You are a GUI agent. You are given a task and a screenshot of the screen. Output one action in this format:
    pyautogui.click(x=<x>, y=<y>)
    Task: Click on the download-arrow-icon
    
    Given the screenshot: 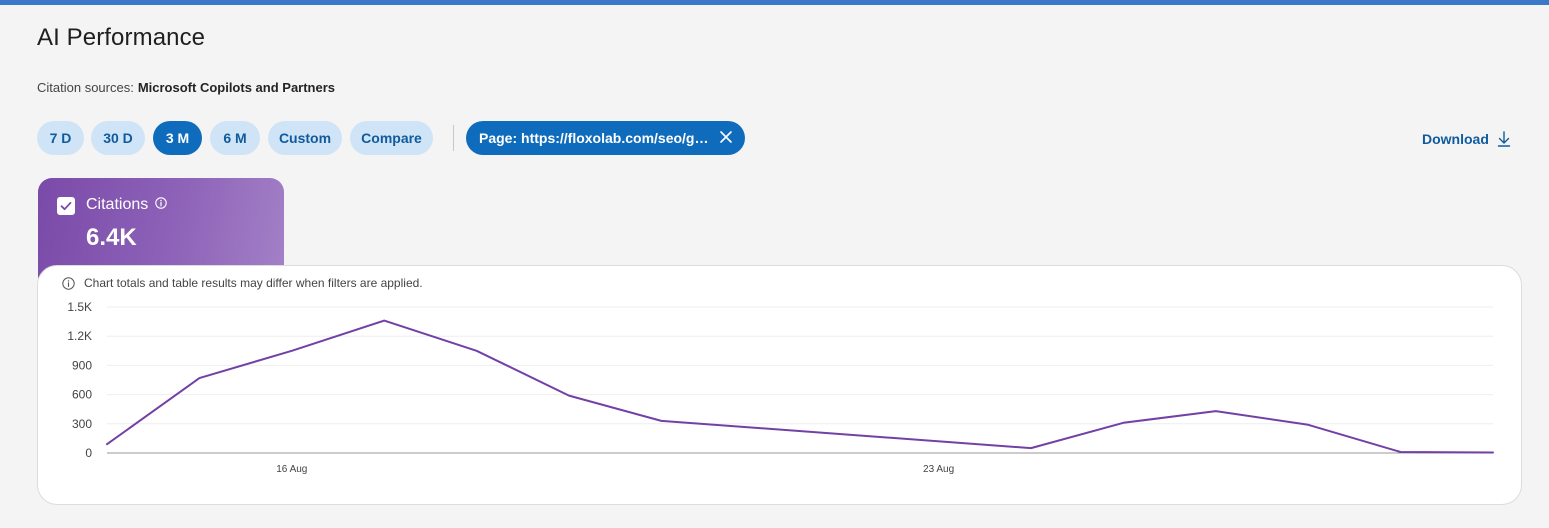 What is the action you would take?
    pyautogui.click(x=1504, y=139)
    